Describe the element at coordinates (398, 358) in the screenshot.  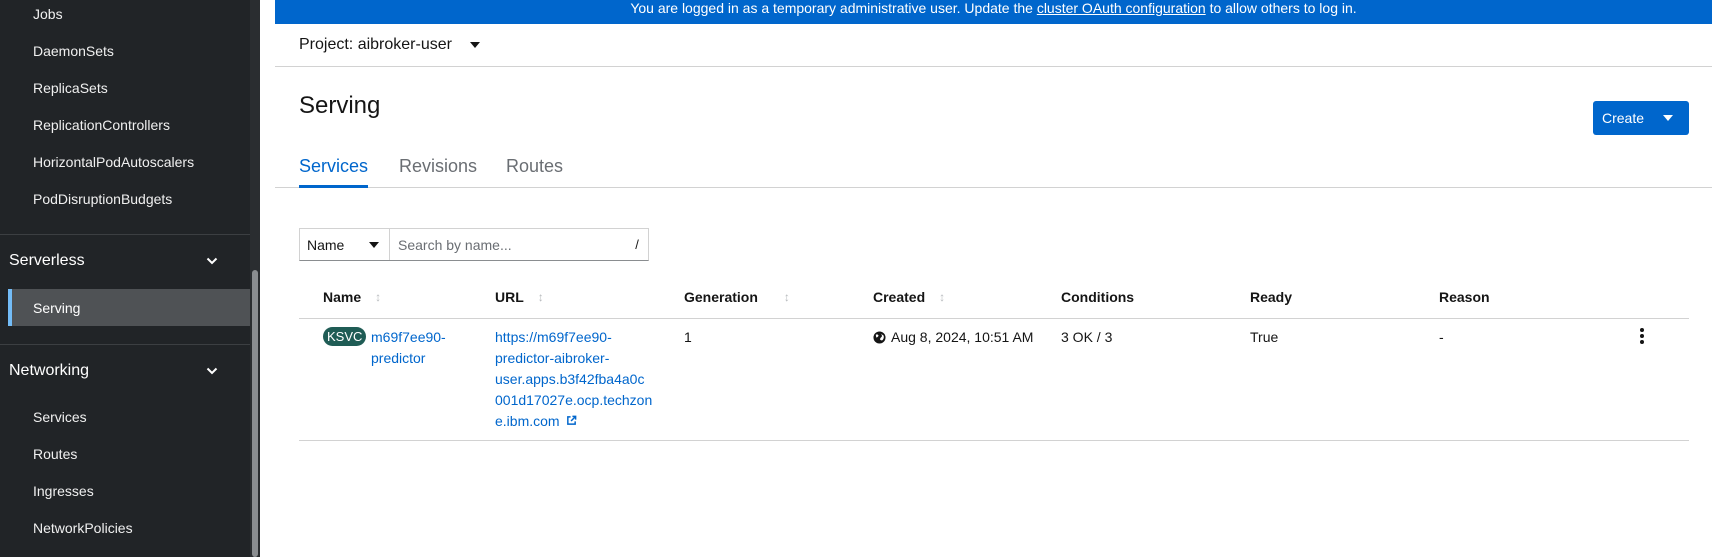
I see `service-name-line: predictor` at that location.